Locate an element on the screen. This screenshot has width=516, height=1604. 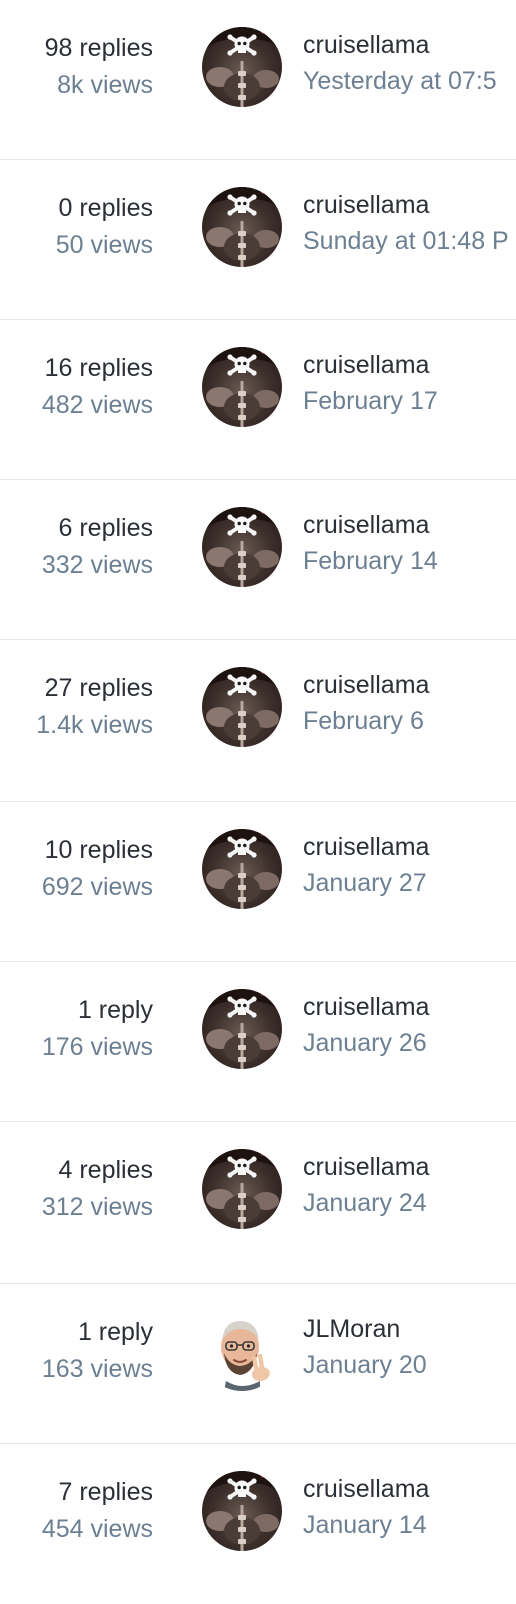
last-post-info: cruisellama Yesterday at 07:5 is located at coordinates (409, 63).